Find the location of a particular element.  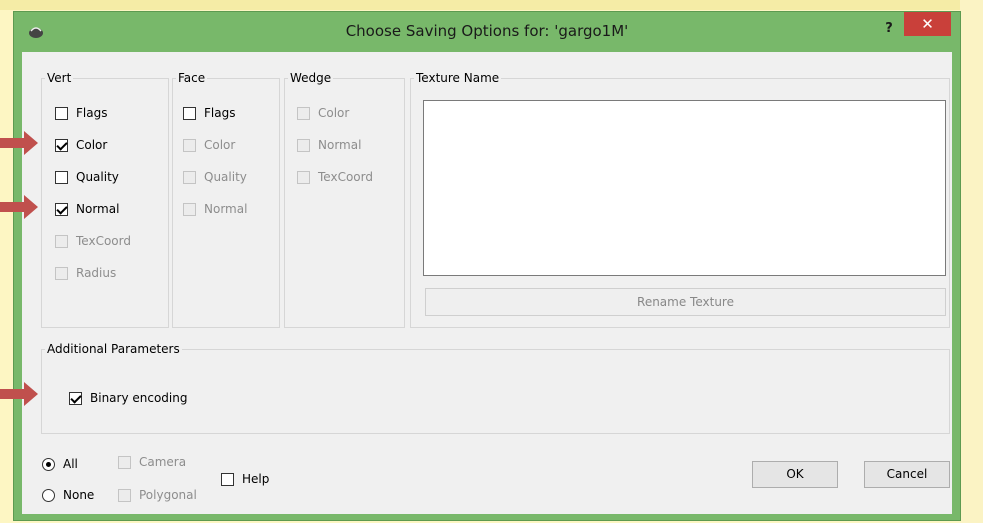

vert-color-label: Color is located at coordinates (92, 145).